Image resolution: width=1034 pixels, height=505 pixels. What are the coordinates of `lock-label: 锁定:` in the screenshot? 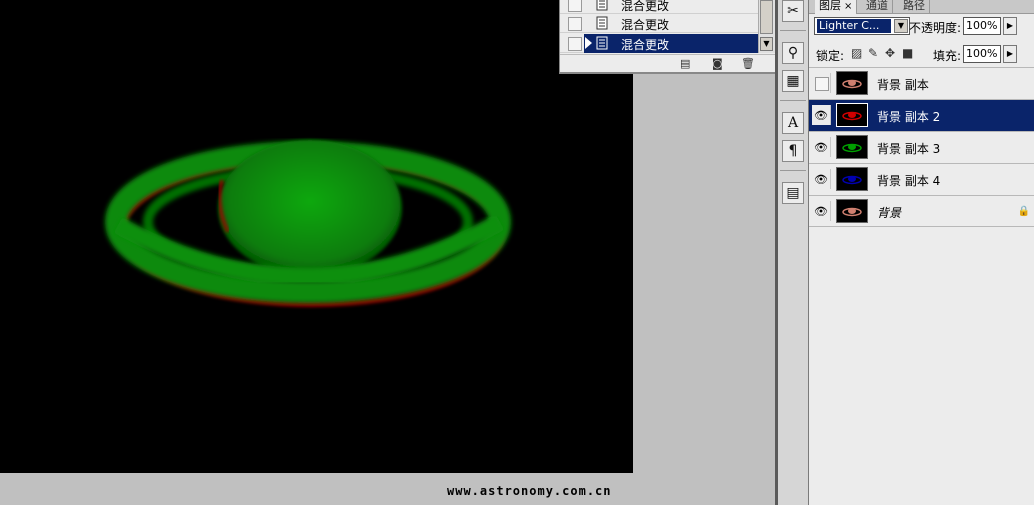 It's located at (830, 56).